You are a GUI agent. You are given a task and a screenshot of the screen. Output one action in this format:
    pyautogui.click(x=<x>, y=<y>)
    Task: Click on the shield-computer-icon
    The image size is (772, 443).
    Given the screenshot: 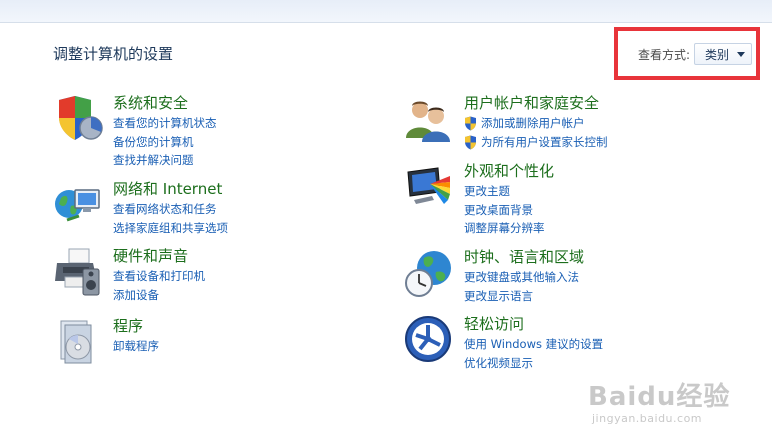 What is the action you would take?
    pyautogui.click(x=78, y=119)
    